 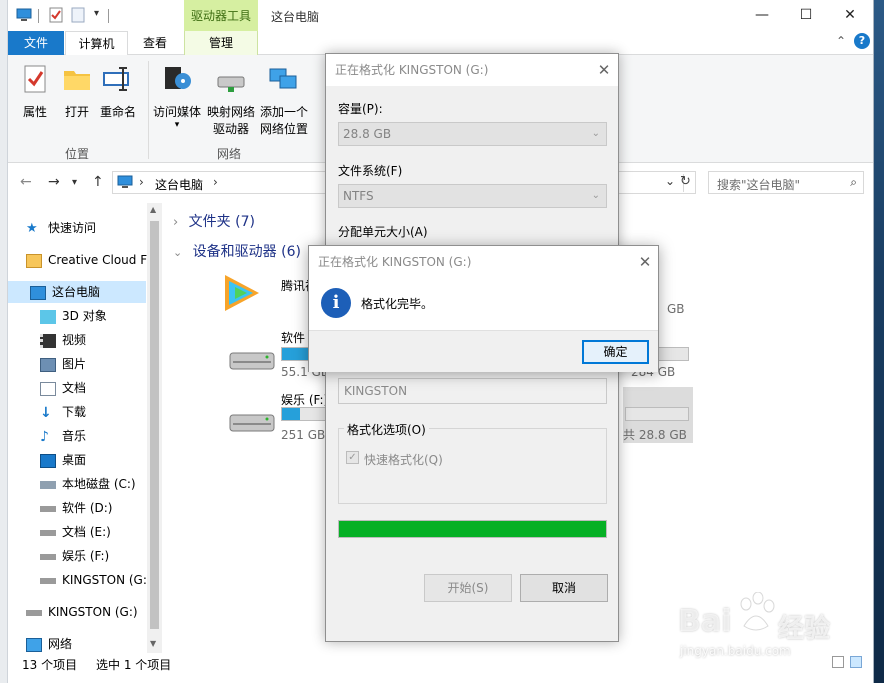 What do you see at coordinates (352, 457) in the screenshot?
I see `quick-format-checkbox: ✓` at bounding box center [352, 457].